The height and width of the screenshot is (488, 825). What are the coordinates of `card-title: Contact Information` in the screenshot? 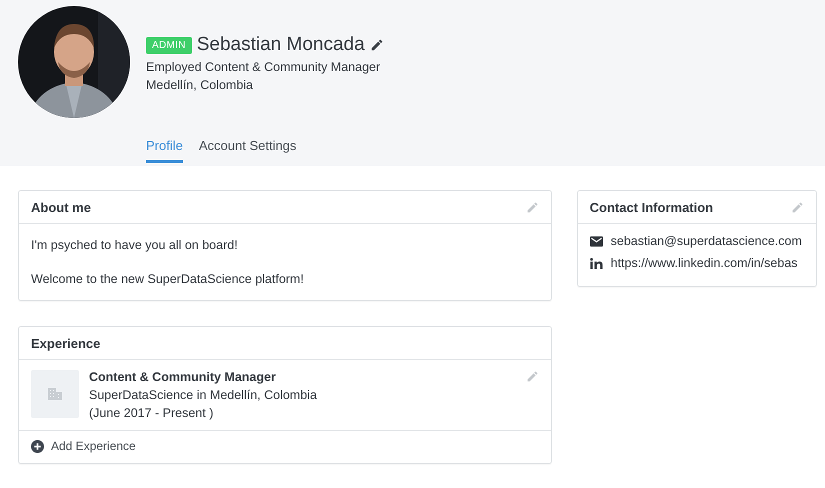 It's located at (652, 207).